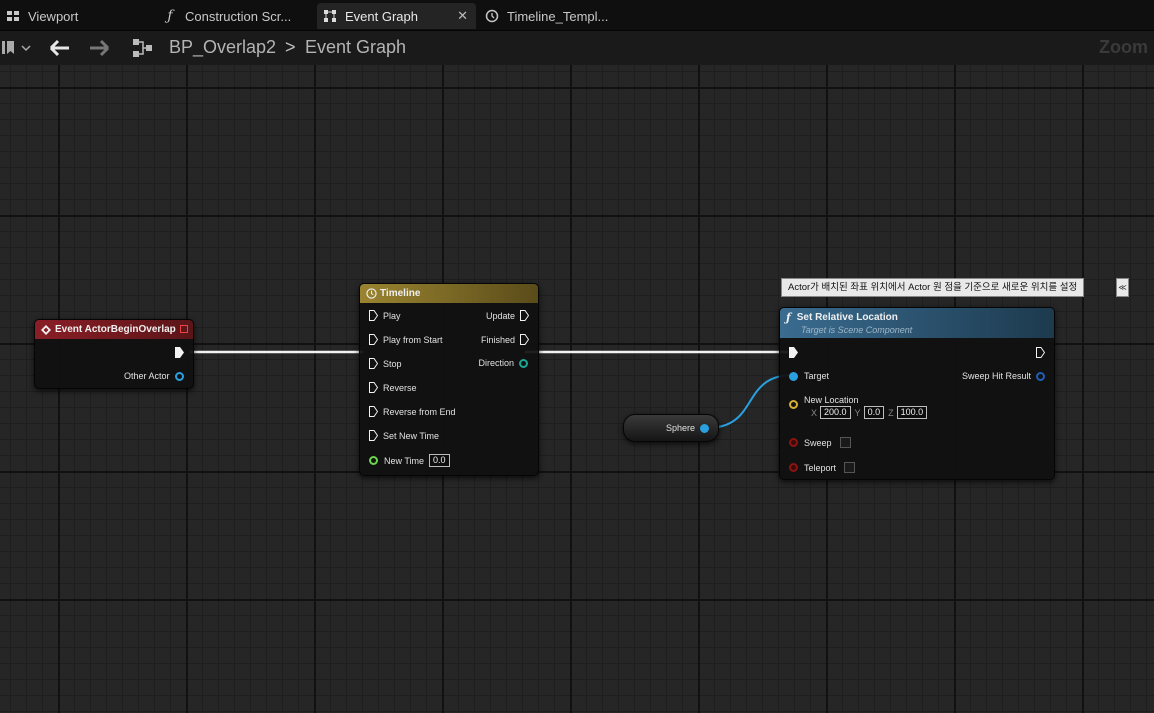  I want to click on z-input: 100.0, so click(912, 412).